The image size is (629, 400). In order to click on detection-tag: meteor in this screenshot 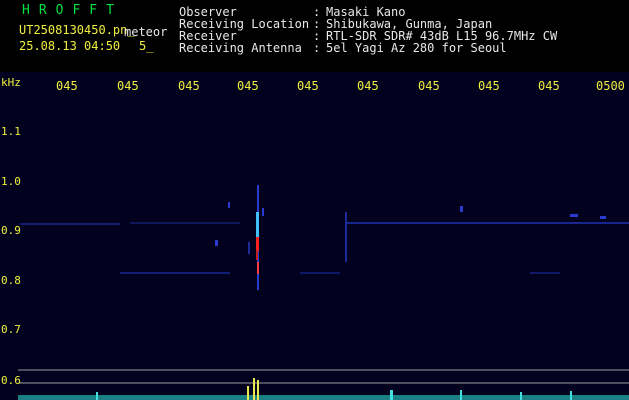, I will do `click(146, 32)`.